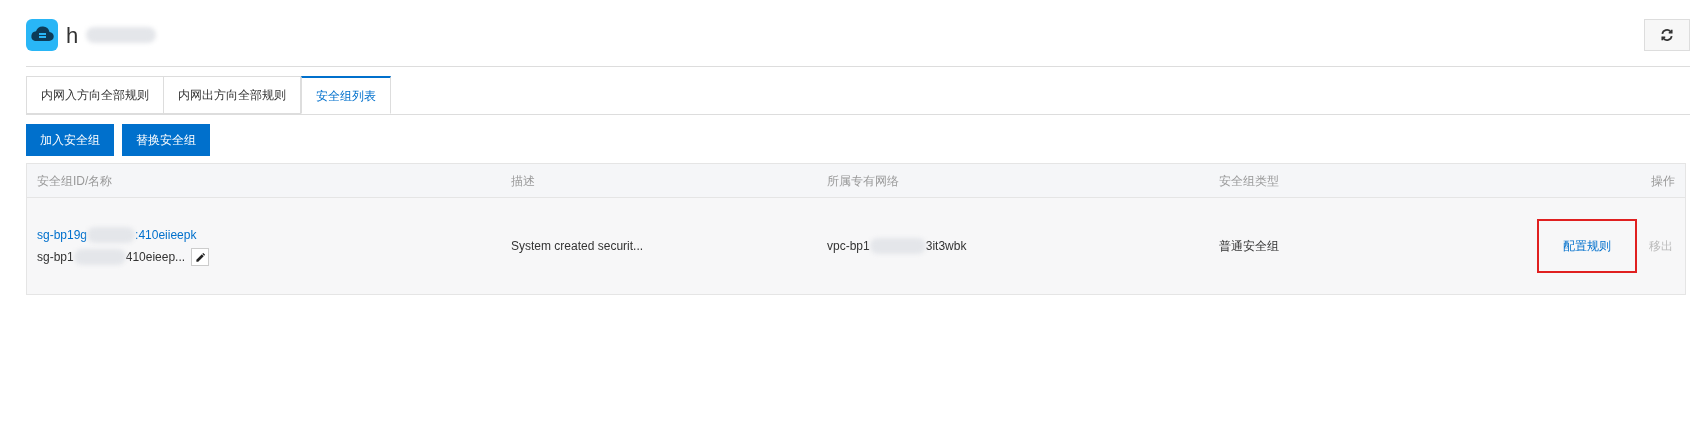  Describe the element at coordinates (72, 35) in the screenshot. I see `page-title: h` at that location.